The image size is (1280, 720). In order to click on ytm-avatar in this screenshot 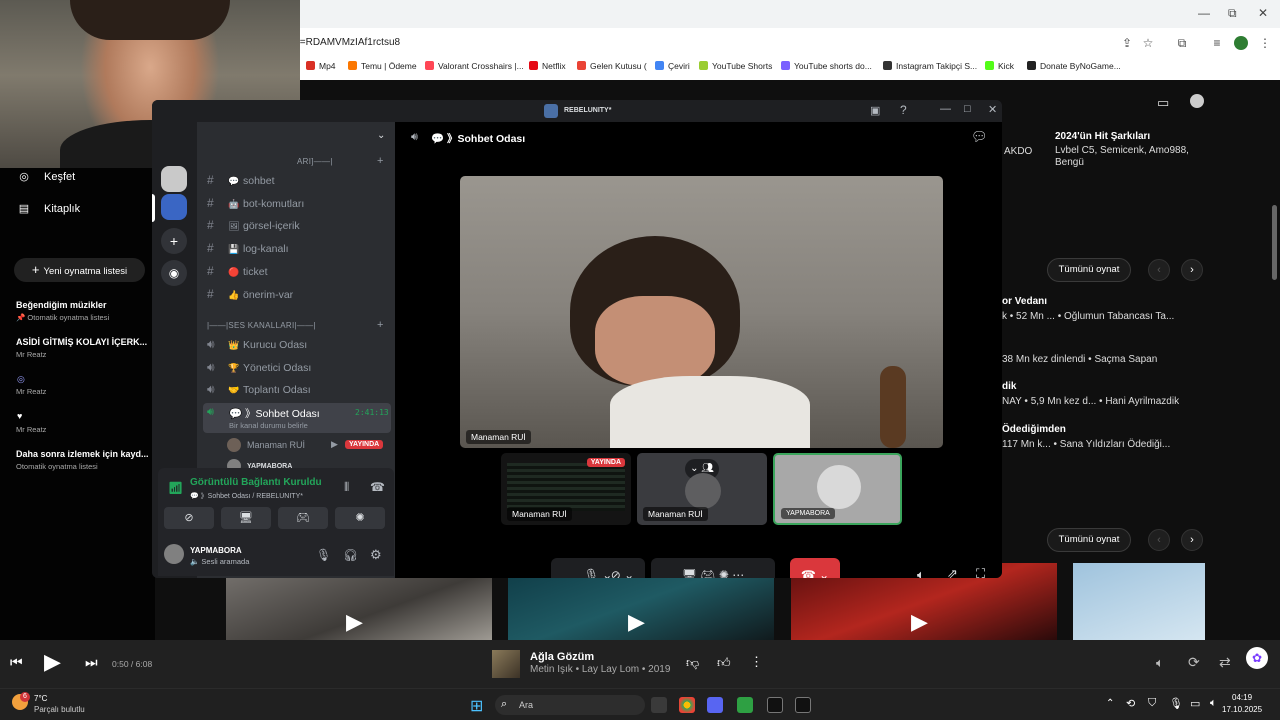, I will do `click(1197, 101)`.